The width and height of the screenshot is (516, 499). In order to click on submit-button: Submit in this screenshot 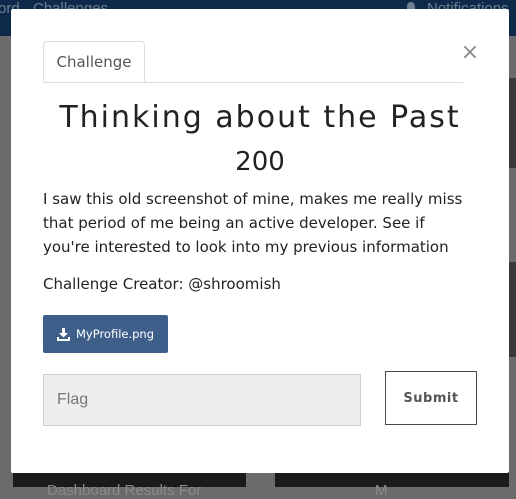, I will do `click(431, 398)`.